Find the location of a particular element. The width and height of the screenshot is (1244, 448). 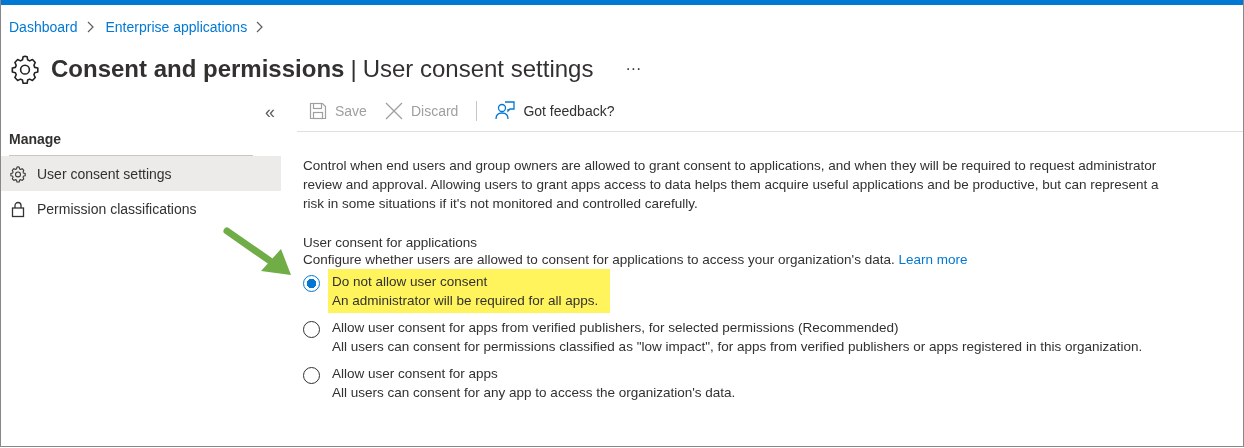

description-text: Control when end users and group owners are allowed to grant consent to applications, and when they will be required to request administrator review and approval. Allowing users to grant apps access to data helps them acquire useful applications and be productive, but can represent a risk in some situations if it's not monitored and controlled carefully. is located at coordinates (731, 185).